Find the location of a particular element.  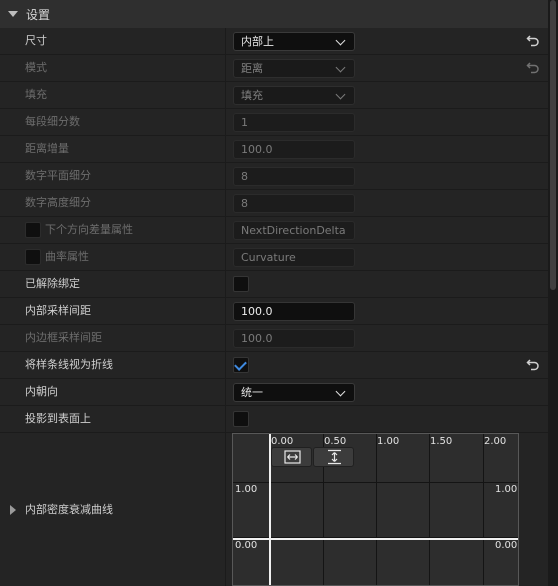

property-label-project-to-surface: 投影到表面上 is located at coordinates (58, 418).